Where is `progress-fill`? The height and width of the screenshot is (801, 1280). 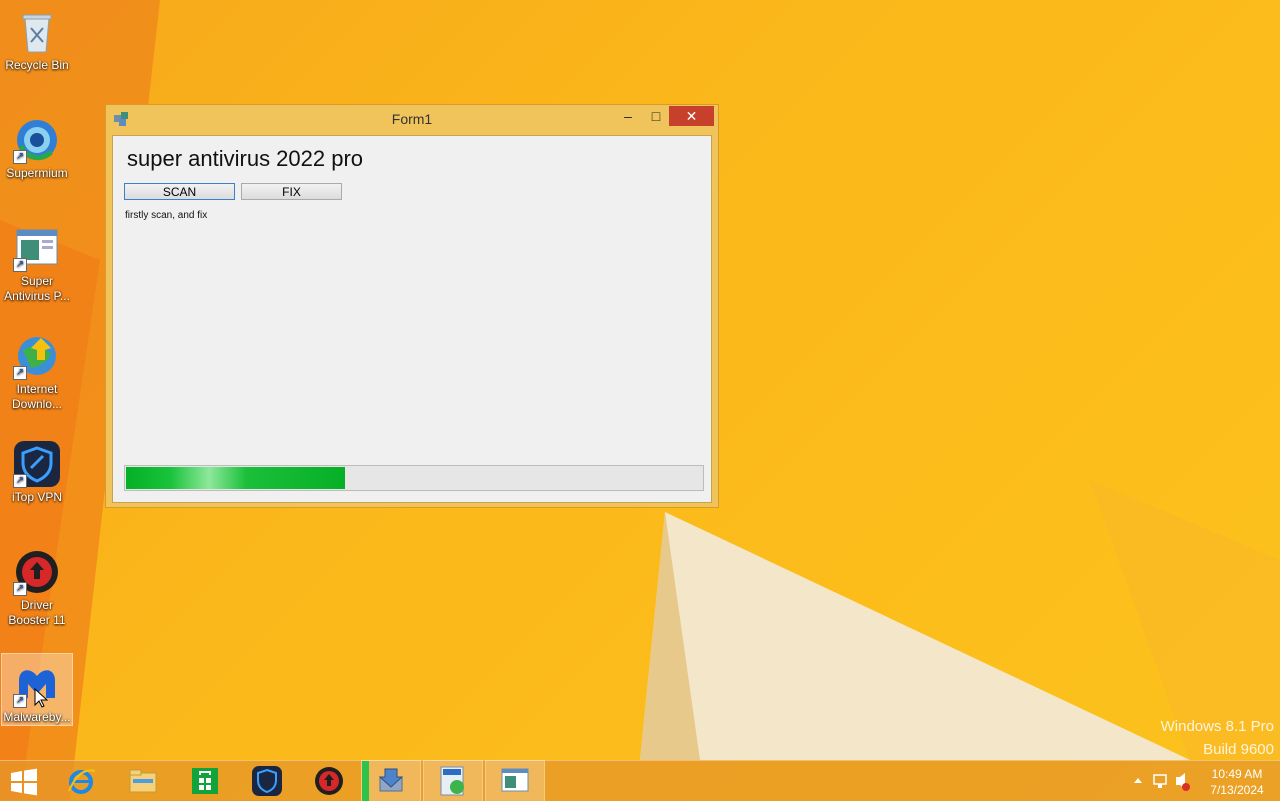 progress-fill is located at coordinates (235, 478).